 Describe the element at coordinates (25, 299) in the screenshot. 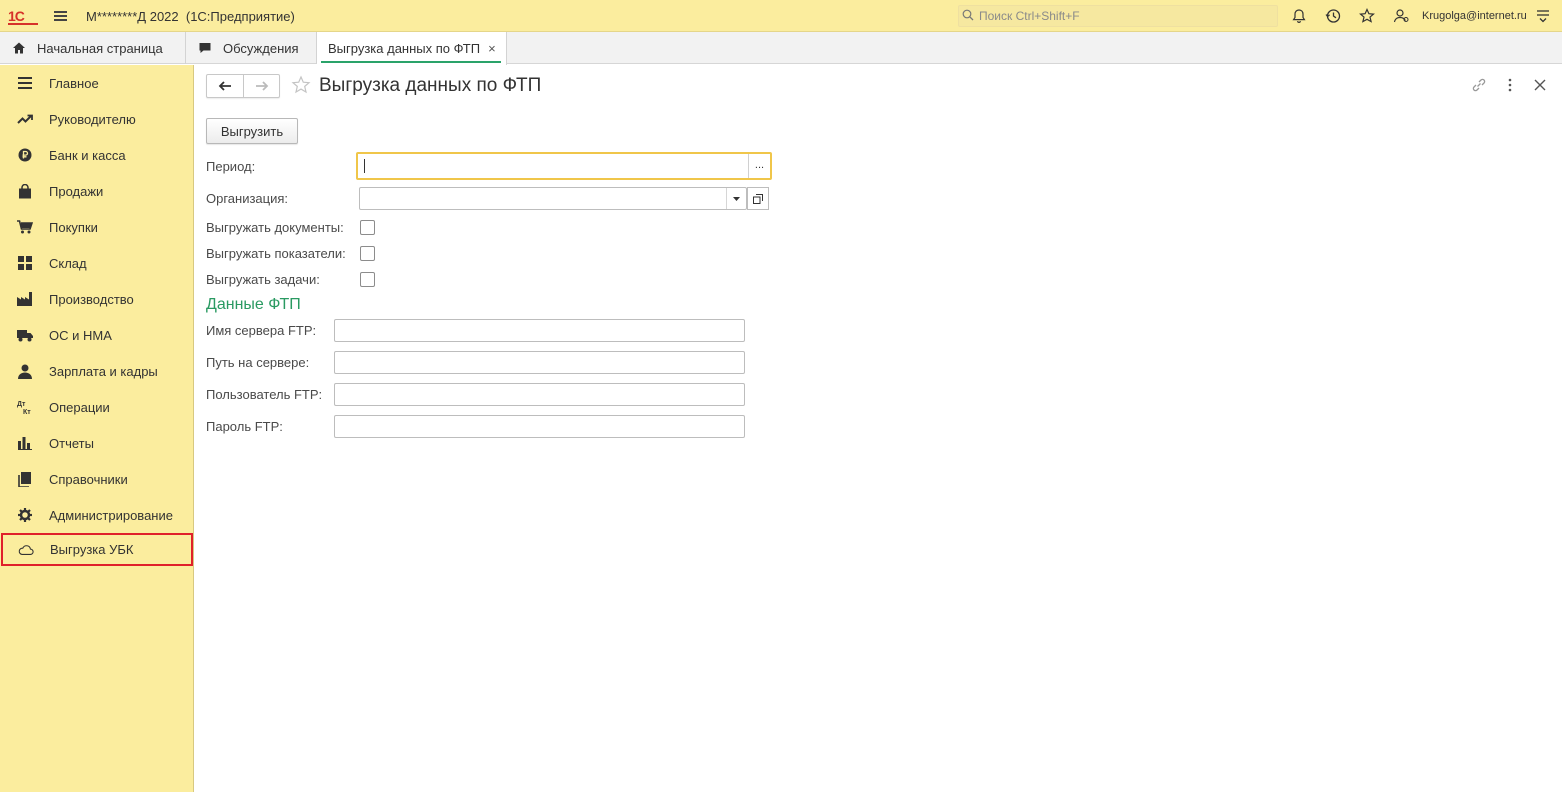

I see `factory-icon` at that location.